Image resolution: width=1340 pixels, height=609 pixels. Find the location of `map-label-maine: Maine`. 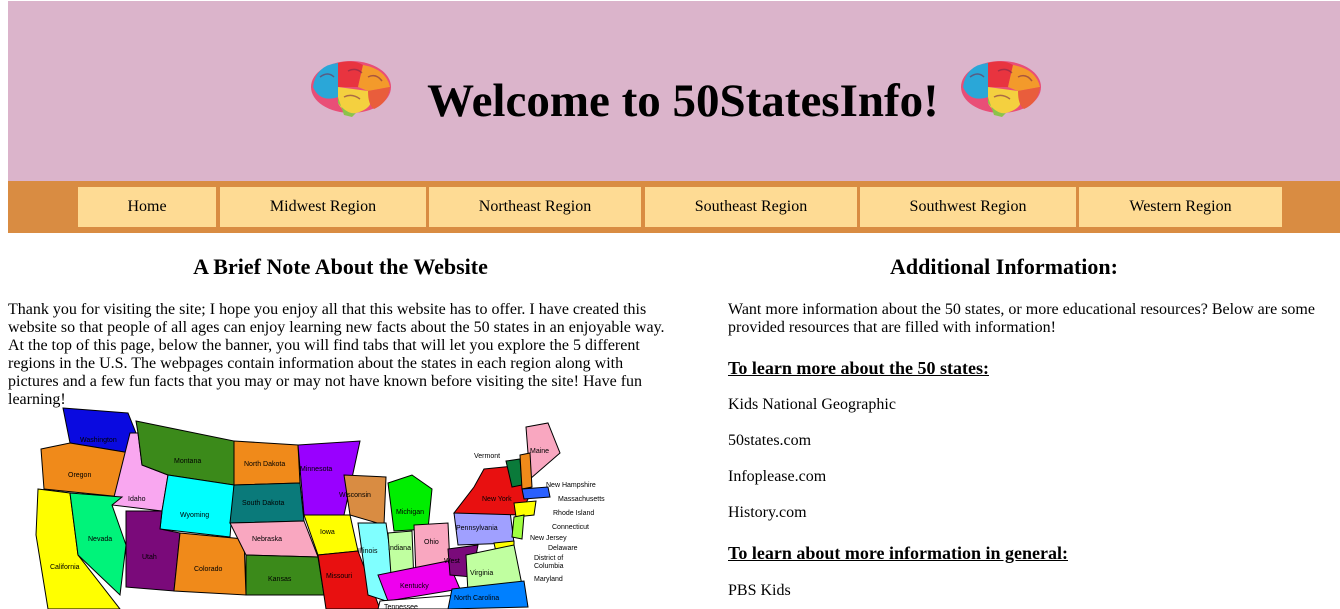

map-label-maine: Maine is located at coordinates (539, 451).